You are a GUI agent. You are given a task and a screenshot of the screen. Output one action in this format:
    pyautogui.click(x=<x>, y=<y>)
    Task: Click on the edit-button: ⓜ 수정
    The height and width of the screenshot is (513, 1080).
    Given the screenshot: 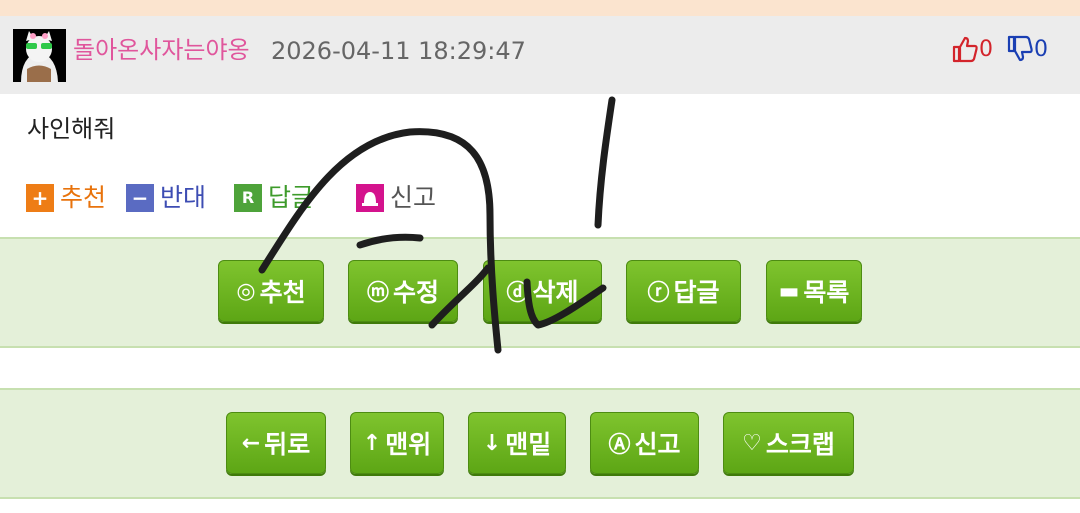 What is the action you would take?
    pyautogui.click(x=403, y=291)
    